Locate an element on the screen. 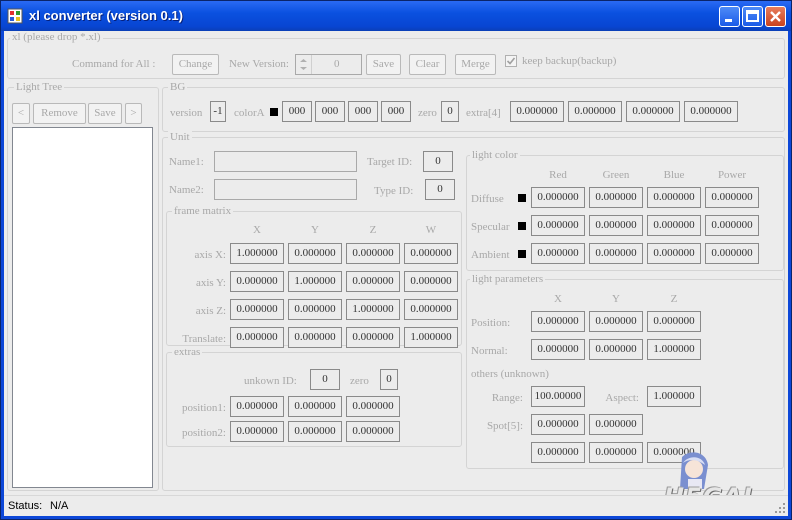  save-all-button: Save is located at coordinates (383, 64).